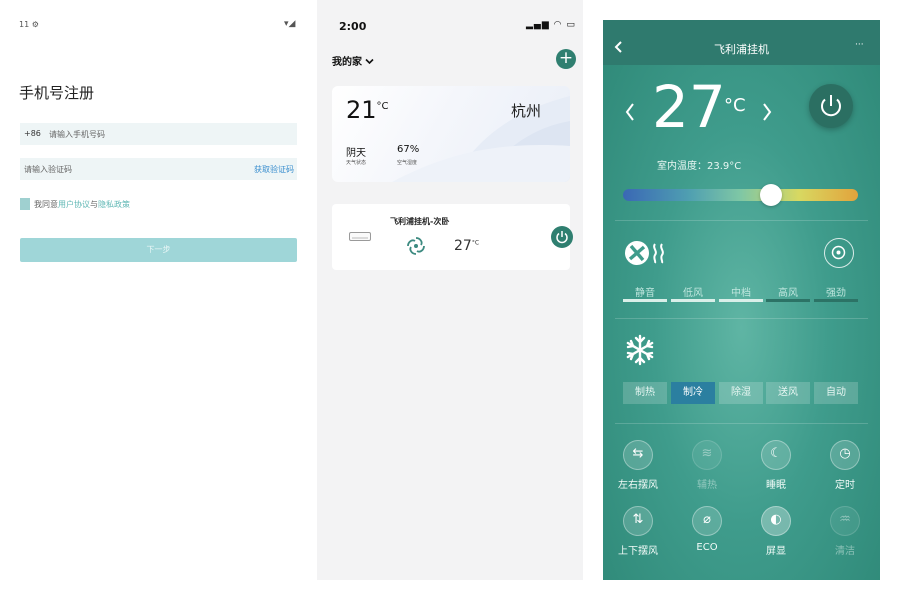 This screenshot has height=600, width=900. I want to click on fan-speed-label: 强劲, so click(836, 293).